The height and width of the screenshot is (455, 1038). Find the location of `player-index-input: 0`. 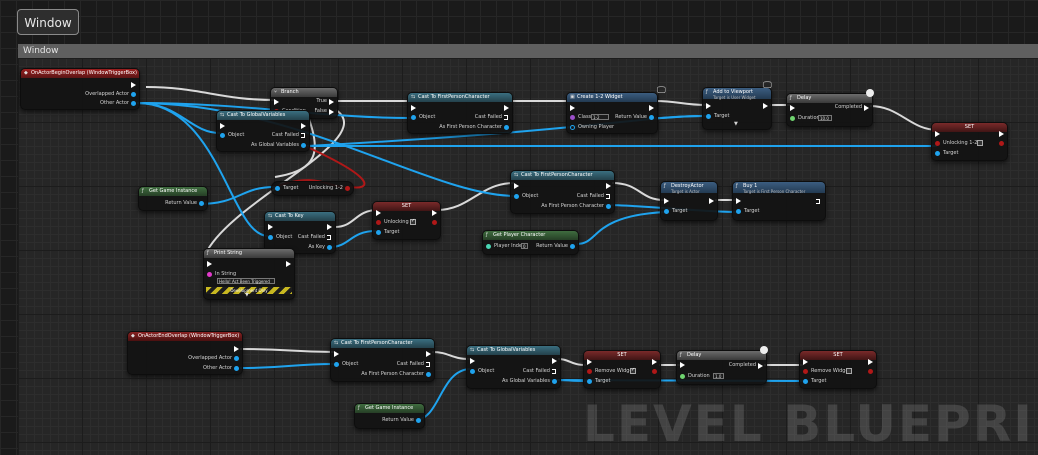

player-index-input: 0 is located at coordinates (524, 246).